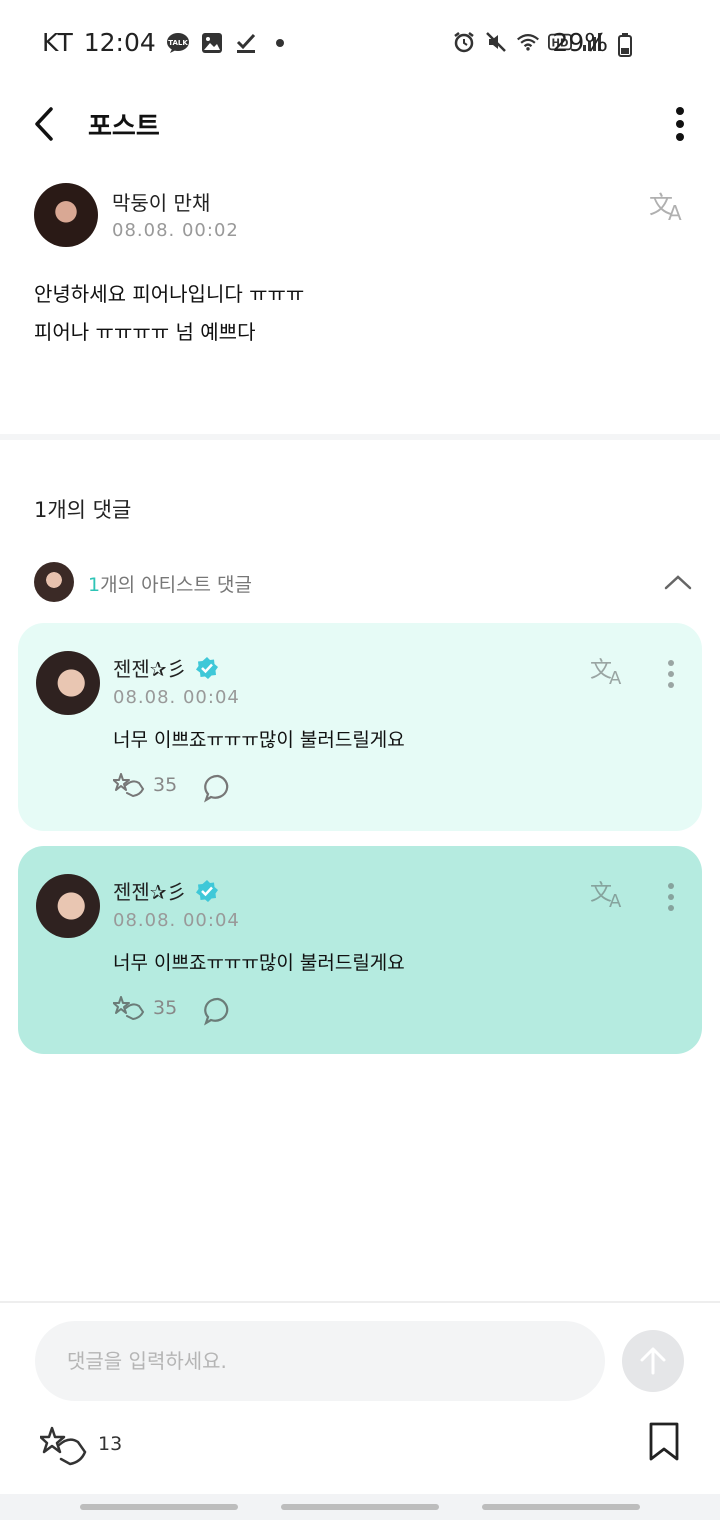 The width and height of the screenshot is (720, 1520). I want to click on chevron-left-icon, so click(44, 124).